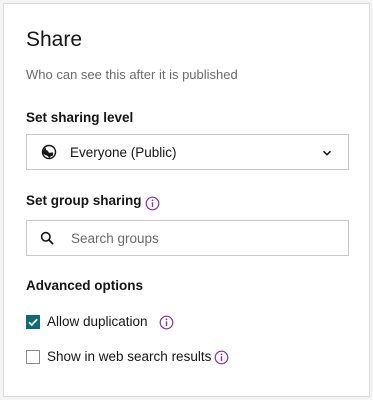 Image resolution: width=373 pixels, height=400 pixels. What do you see at coordinates (97, 321) in the screenshot?
I see `allow-duplication-label: Allow duplication` at bounding box center [97, 321].